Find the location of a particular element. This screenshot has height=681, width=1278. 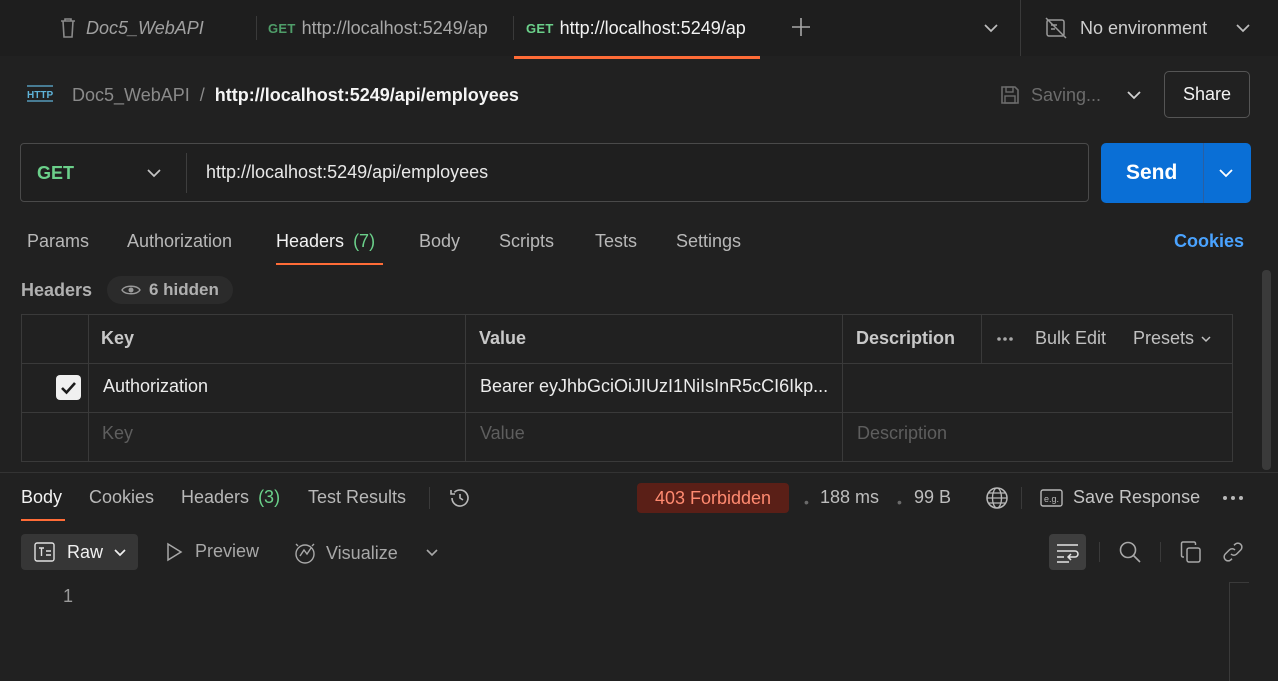

send-divider is located at coordinates (1203, 173).